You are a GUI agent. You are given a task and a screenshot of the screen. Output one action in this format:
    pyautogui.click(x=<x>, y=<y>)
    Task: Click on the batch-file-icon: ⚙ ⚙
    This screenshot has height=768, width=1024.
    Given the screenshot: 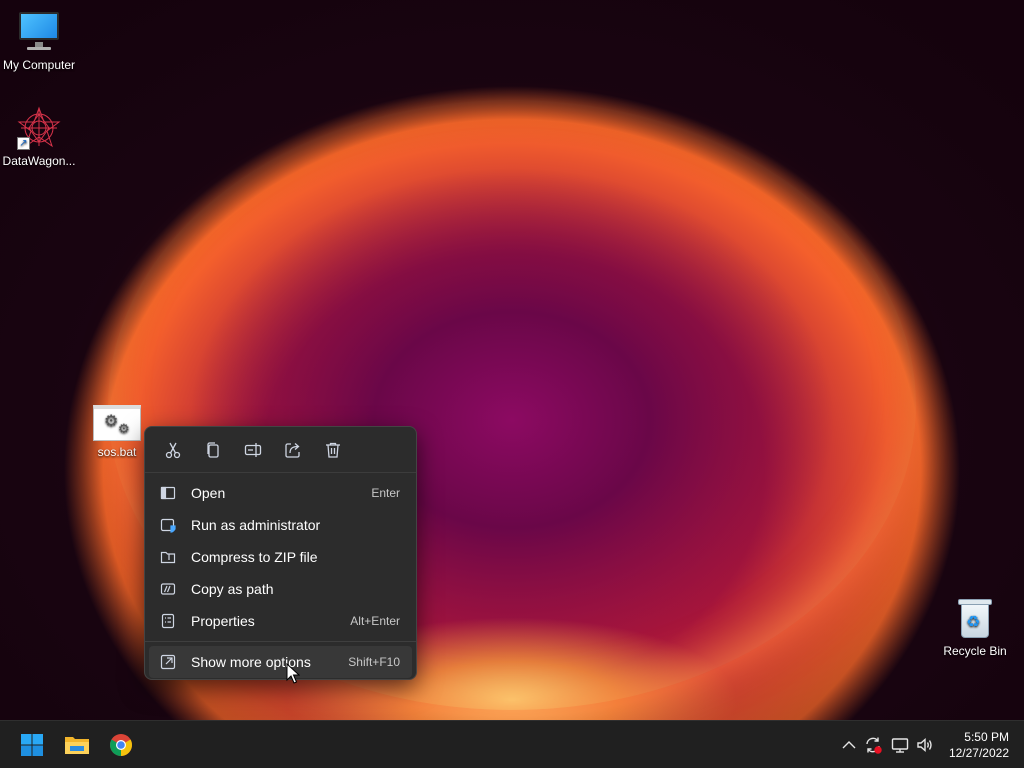 What is the action you would take?
    pyautogui.click(x=117, y=423)
    